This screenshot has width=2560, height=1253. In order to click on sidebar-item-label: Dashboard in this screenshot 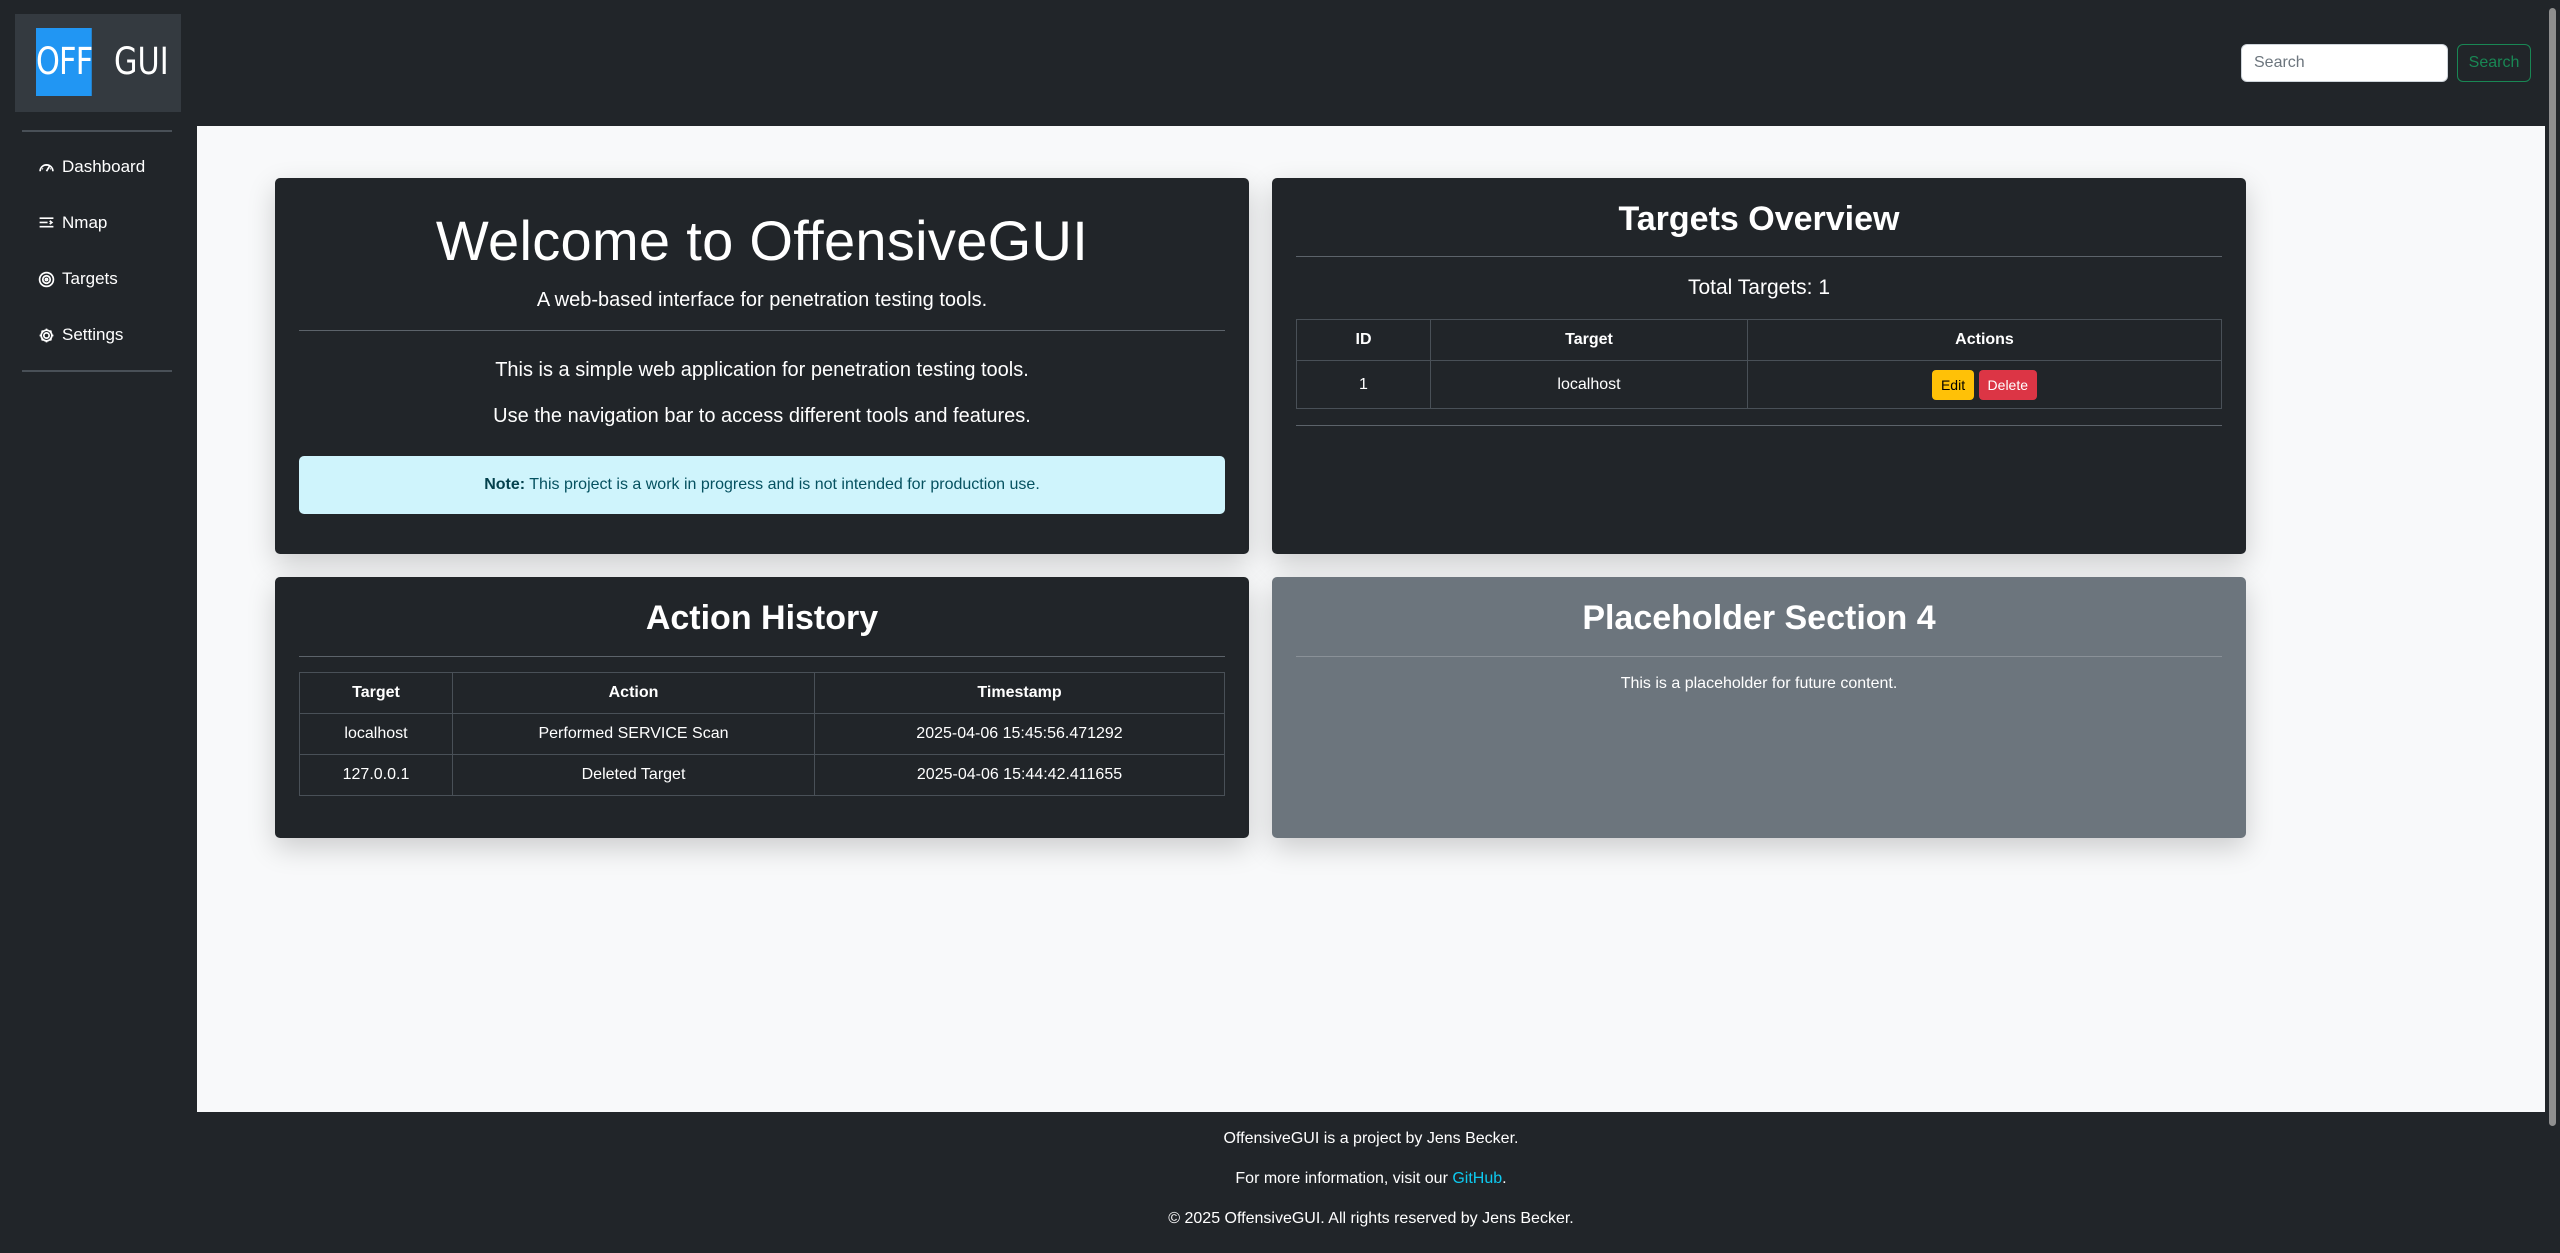, I will do `click(104, 166)`.